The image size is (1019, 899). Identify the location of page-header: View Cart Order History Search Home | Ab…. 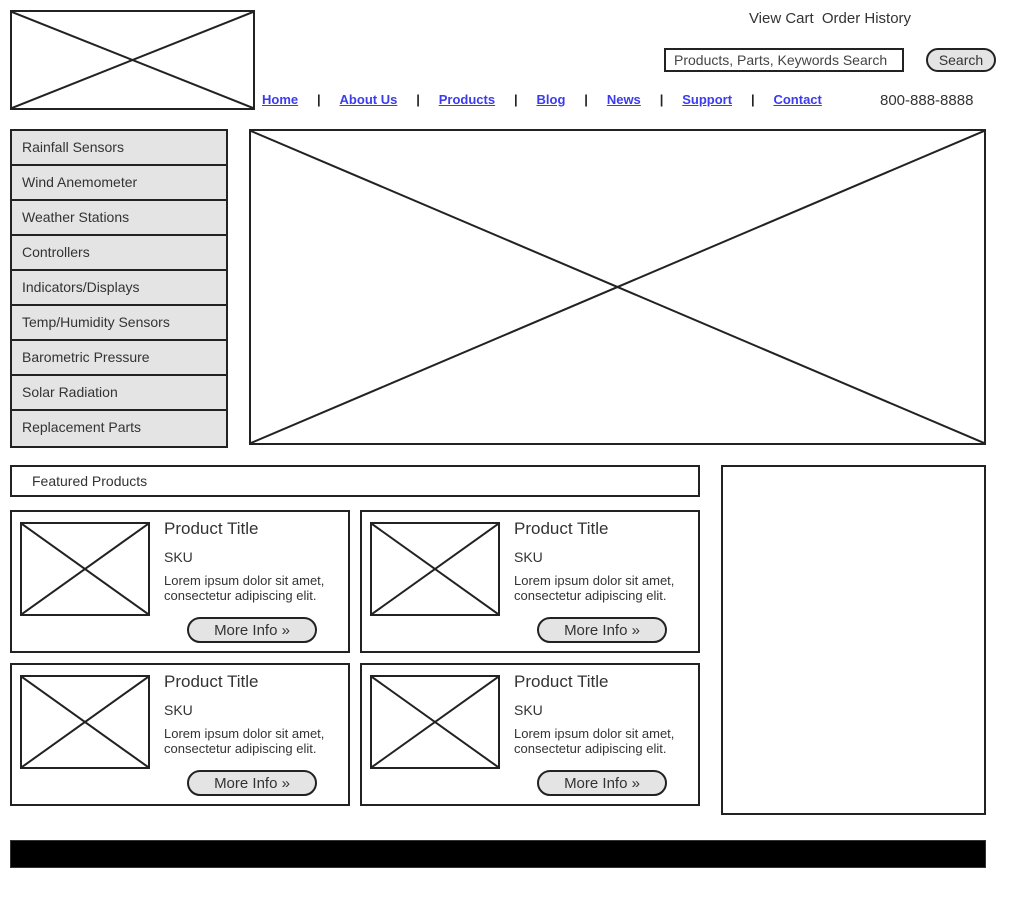
(509, 60).